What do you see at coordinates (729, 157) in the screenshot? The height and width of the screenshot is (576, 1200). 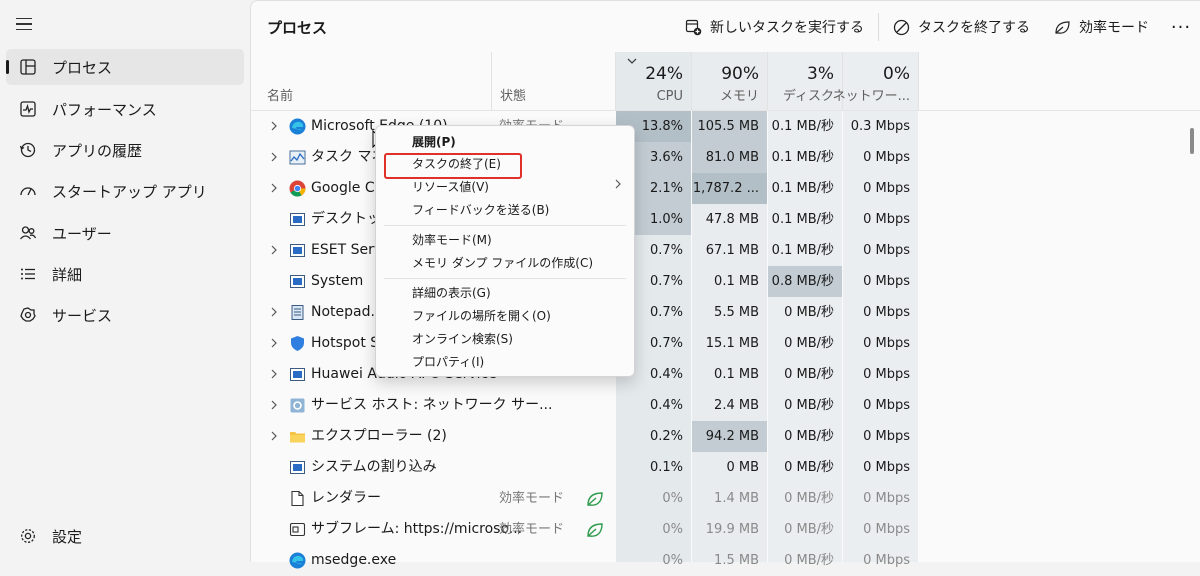 I see `memory-cell: 81.0 MB` at bounding box center [729, 157].